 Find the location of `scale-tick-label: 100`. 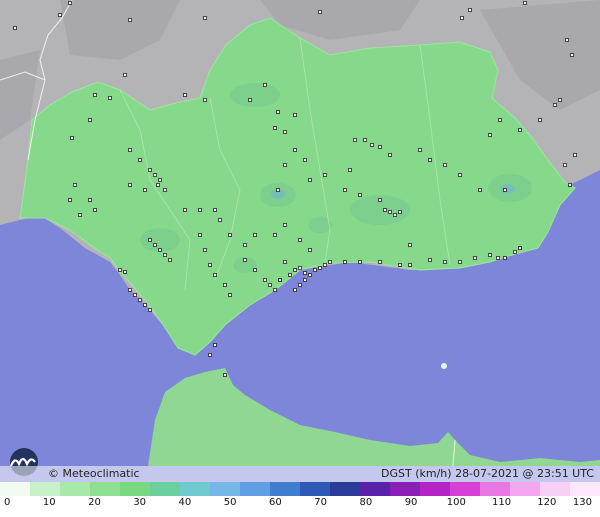

scale-tick-label: 100 is located at coordinates (456, 502).